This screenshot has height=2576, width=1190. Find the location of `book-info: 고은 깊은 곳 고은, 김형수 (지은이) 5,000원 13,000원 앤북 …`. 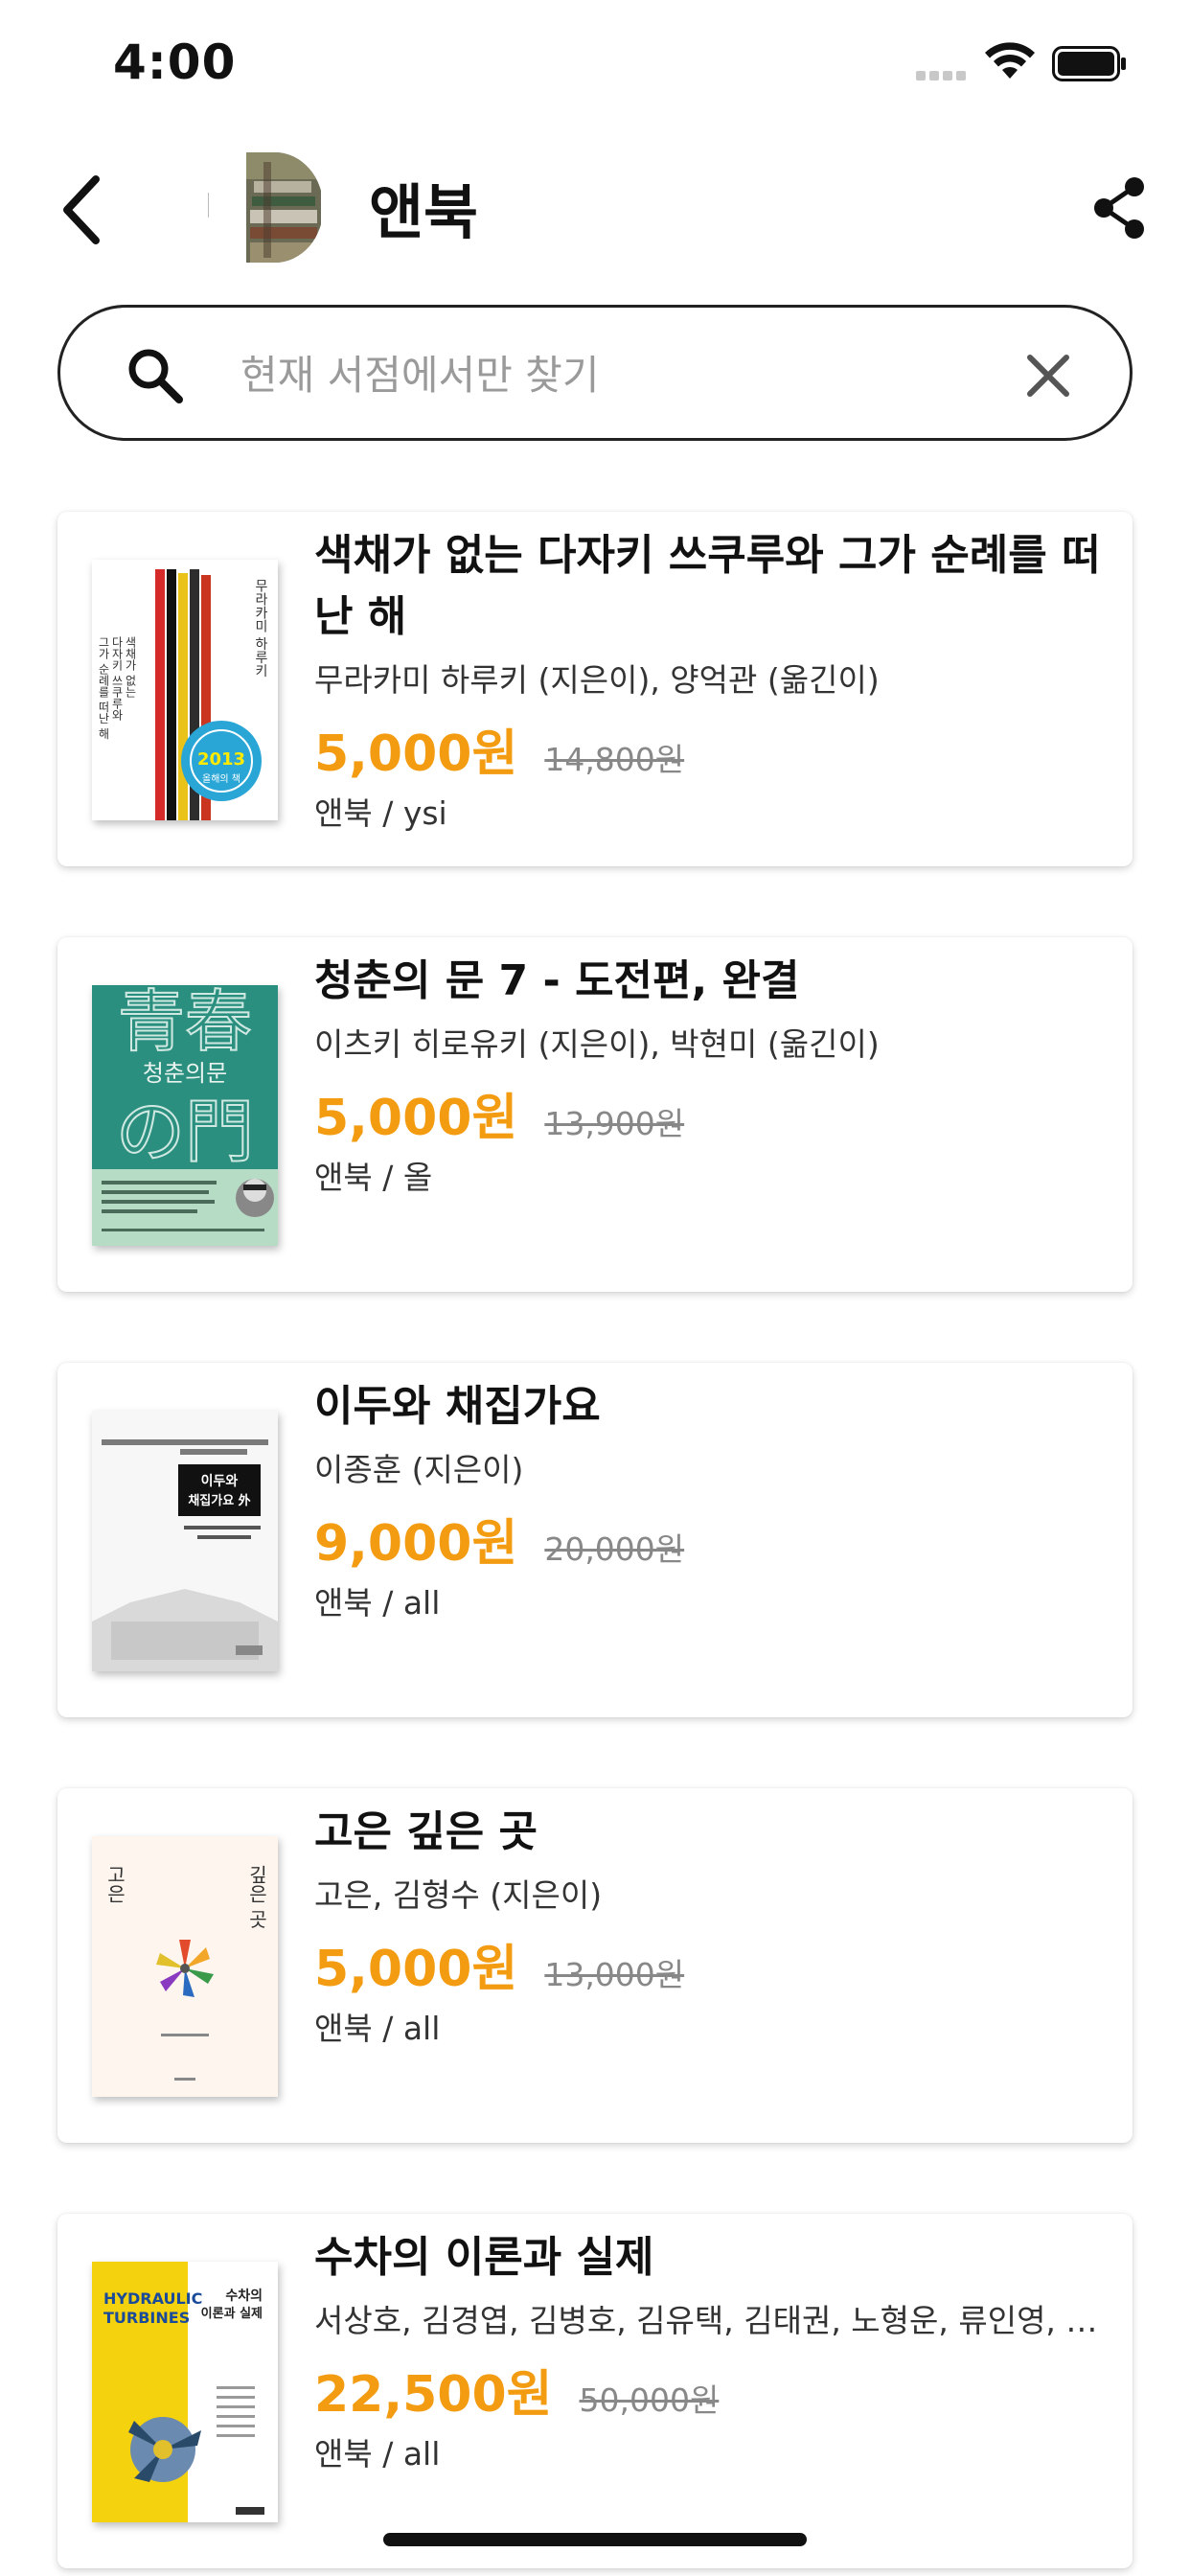

book-info: 고은 깊은 곳 고은, 김형수 (지은이) 5,000원 13,000원 앤북 … is located at coordinates (712, 1925).